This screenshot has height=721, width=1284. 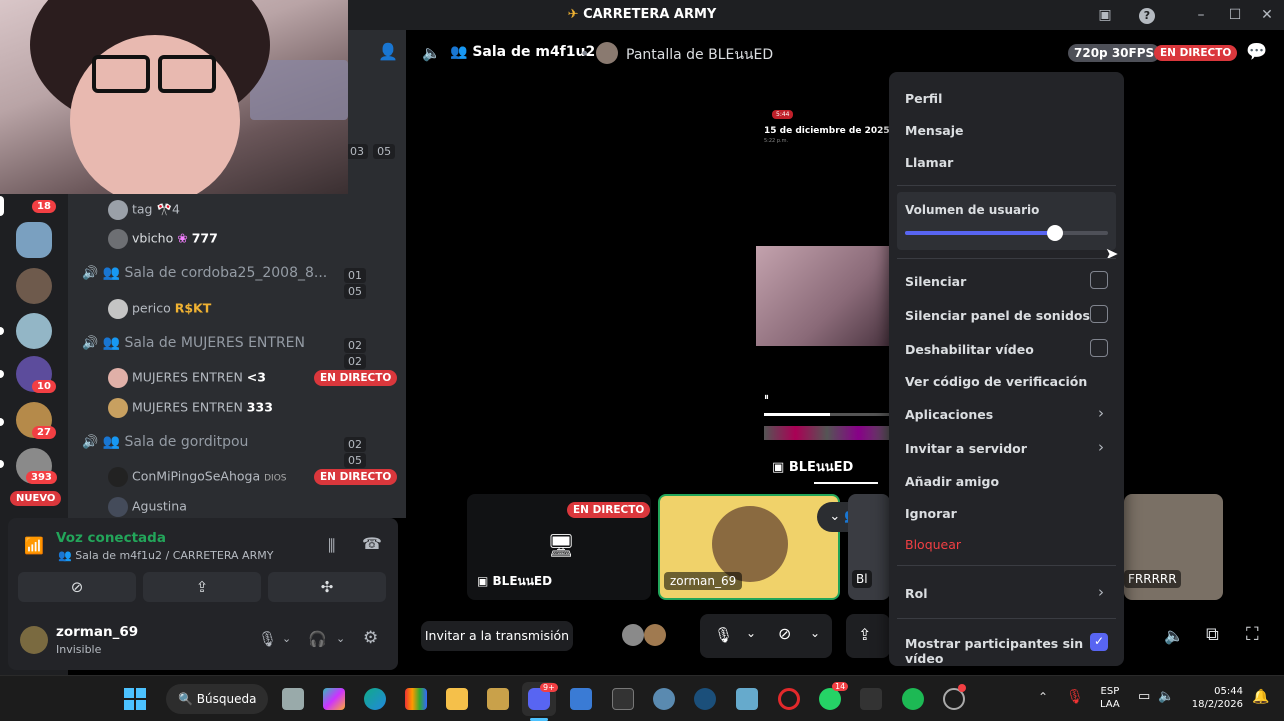 I want to click on avatar, so click(x=34, y=640).